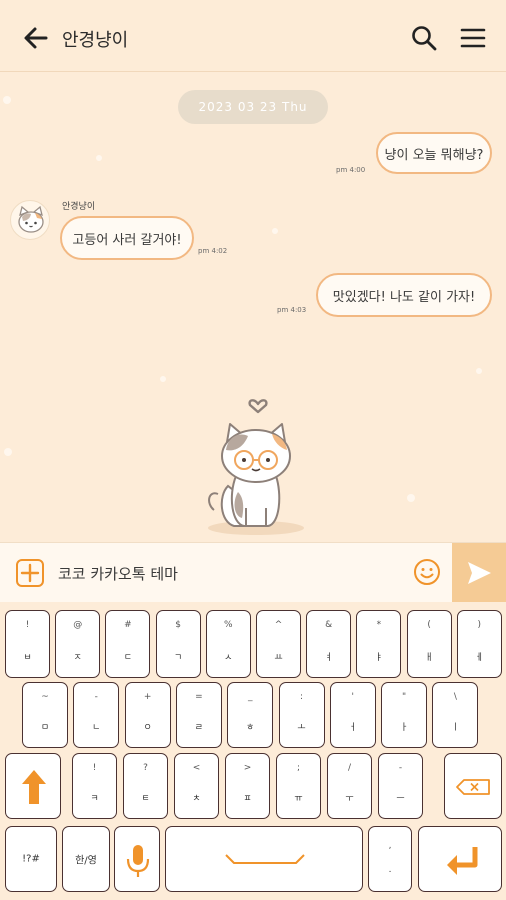  Describe the element at coordinates (479, 625) in the screenshot. I see `key-symbol-label: )` at that location.